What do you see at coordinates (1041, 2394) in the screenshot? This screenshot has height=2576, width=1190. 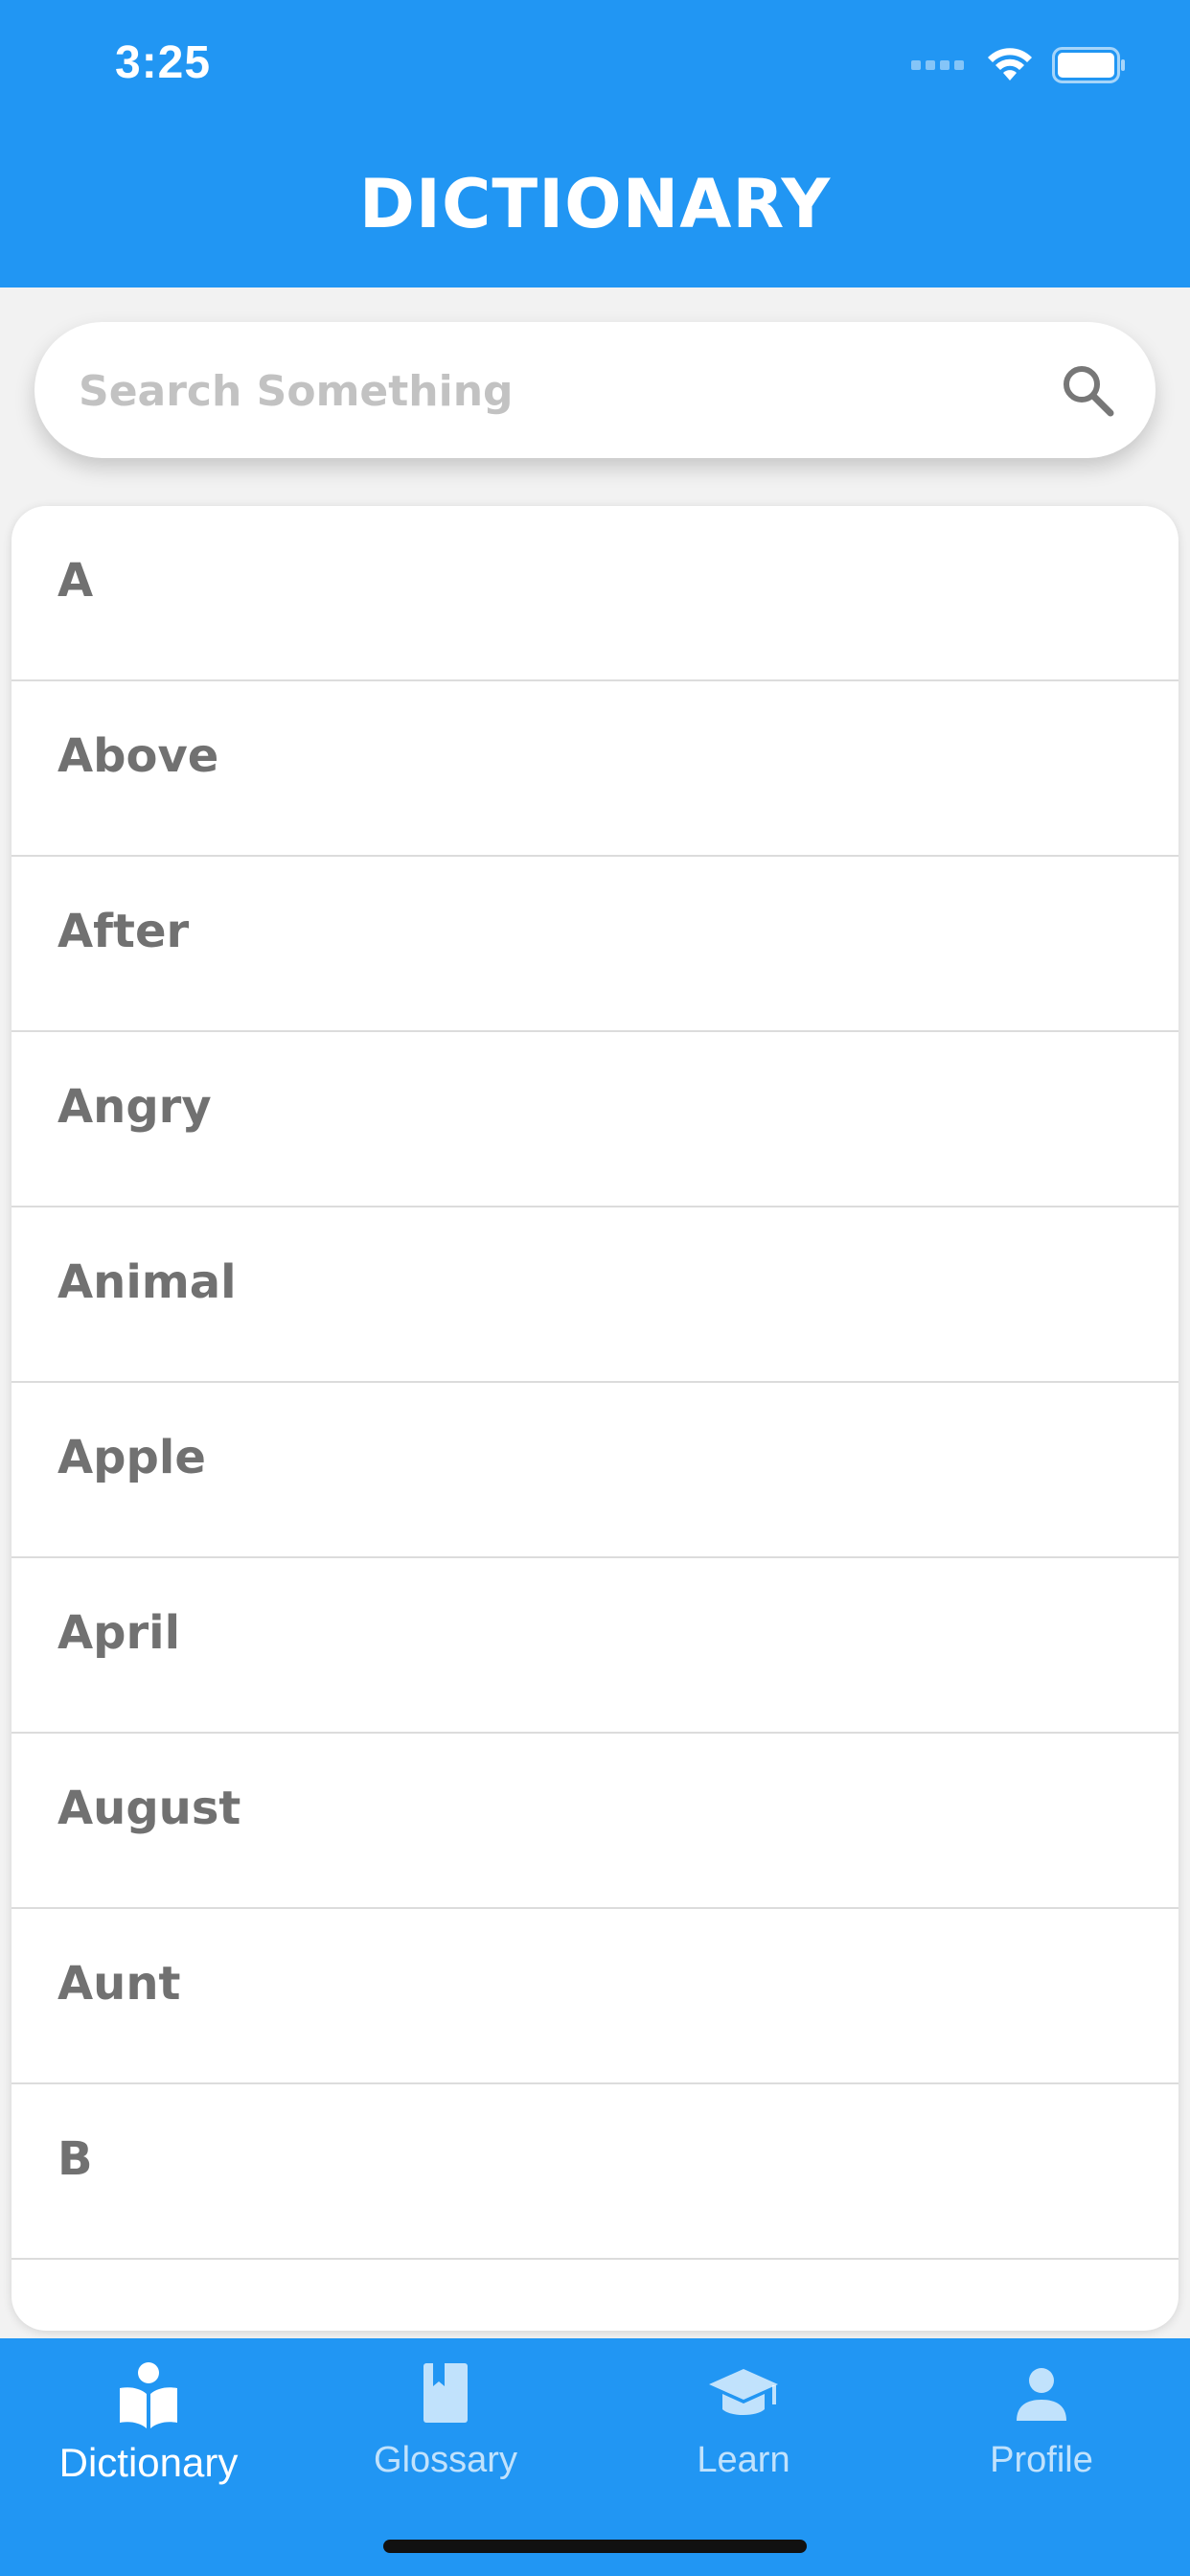 I see `person-icon` at bounding box center [1041, 2394].